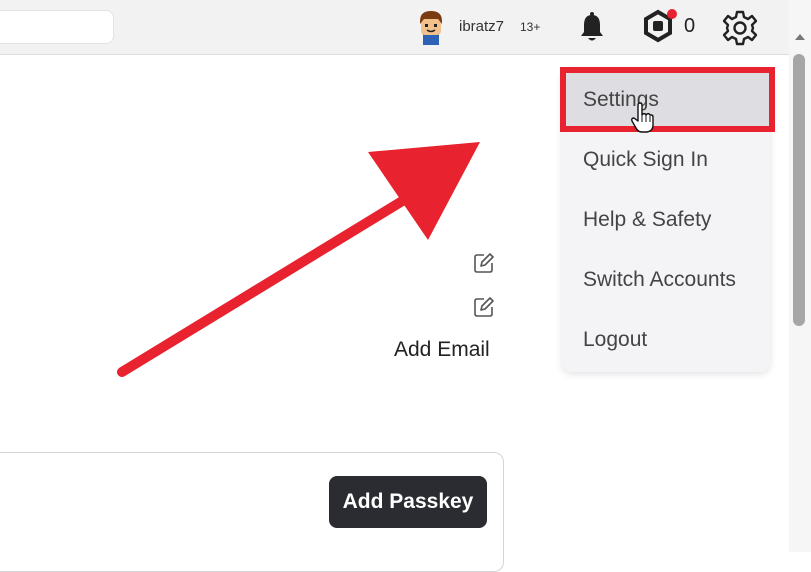 This screenshot has width=811, height=572. What do you see at coordinates (672, 14) in the screenshot?
I see `notification-dot` at bounding box center [672, 14].